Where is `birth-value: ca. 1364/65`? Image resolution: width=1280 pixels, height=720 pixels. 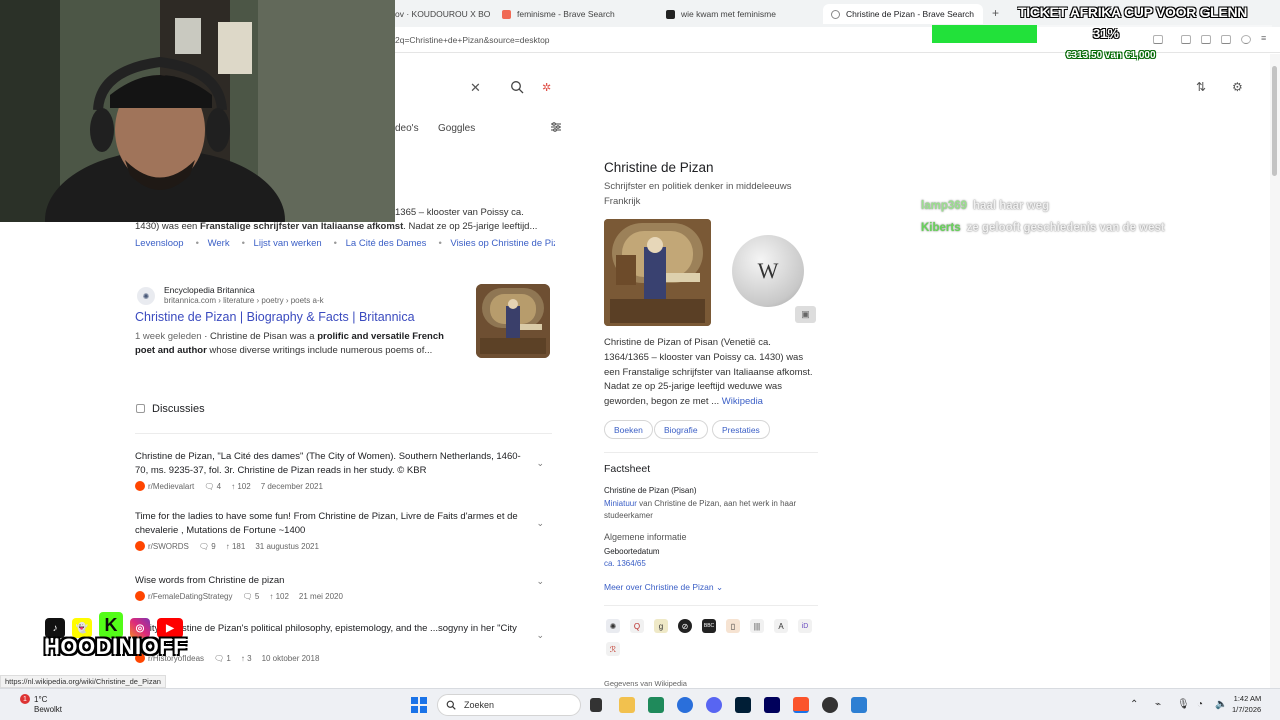
birth-value: ca. 1364/65 is located at coordinates (625, 563).